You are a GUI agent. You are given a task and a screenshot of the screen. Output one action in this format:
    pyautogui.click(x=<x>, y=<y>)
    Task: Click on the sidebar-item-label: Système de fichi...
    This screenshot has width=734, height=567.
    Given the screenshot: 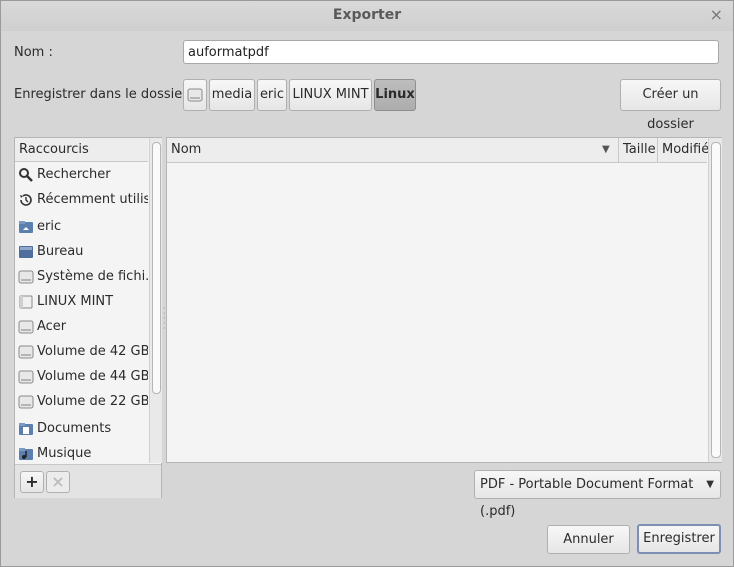 What is the action you would take?
    pyautogui.click(x=92, y=276)
    